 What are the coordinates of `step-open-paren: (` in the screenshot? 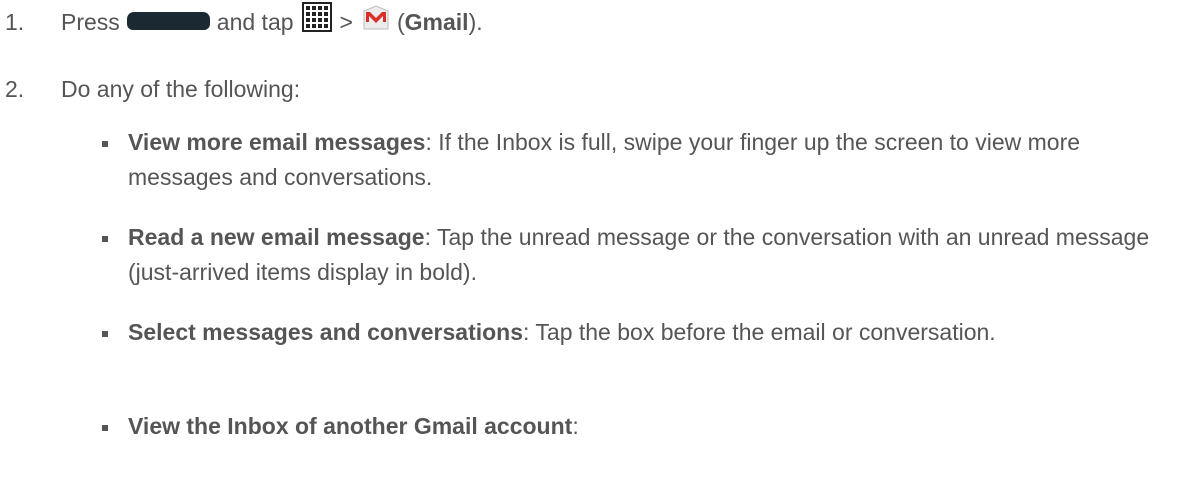 It's located at (400, 22).